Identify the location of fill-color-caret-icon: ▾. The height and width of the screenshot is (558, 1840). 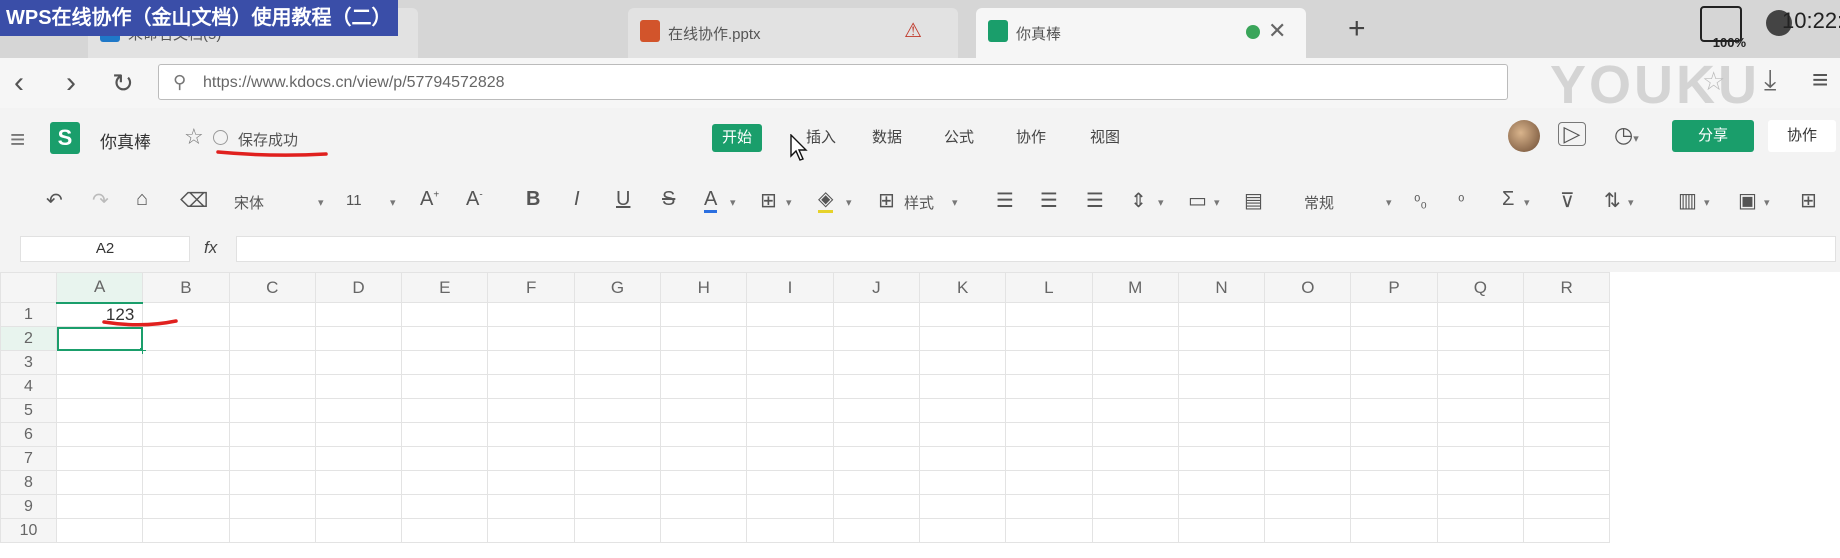
(849, 202).